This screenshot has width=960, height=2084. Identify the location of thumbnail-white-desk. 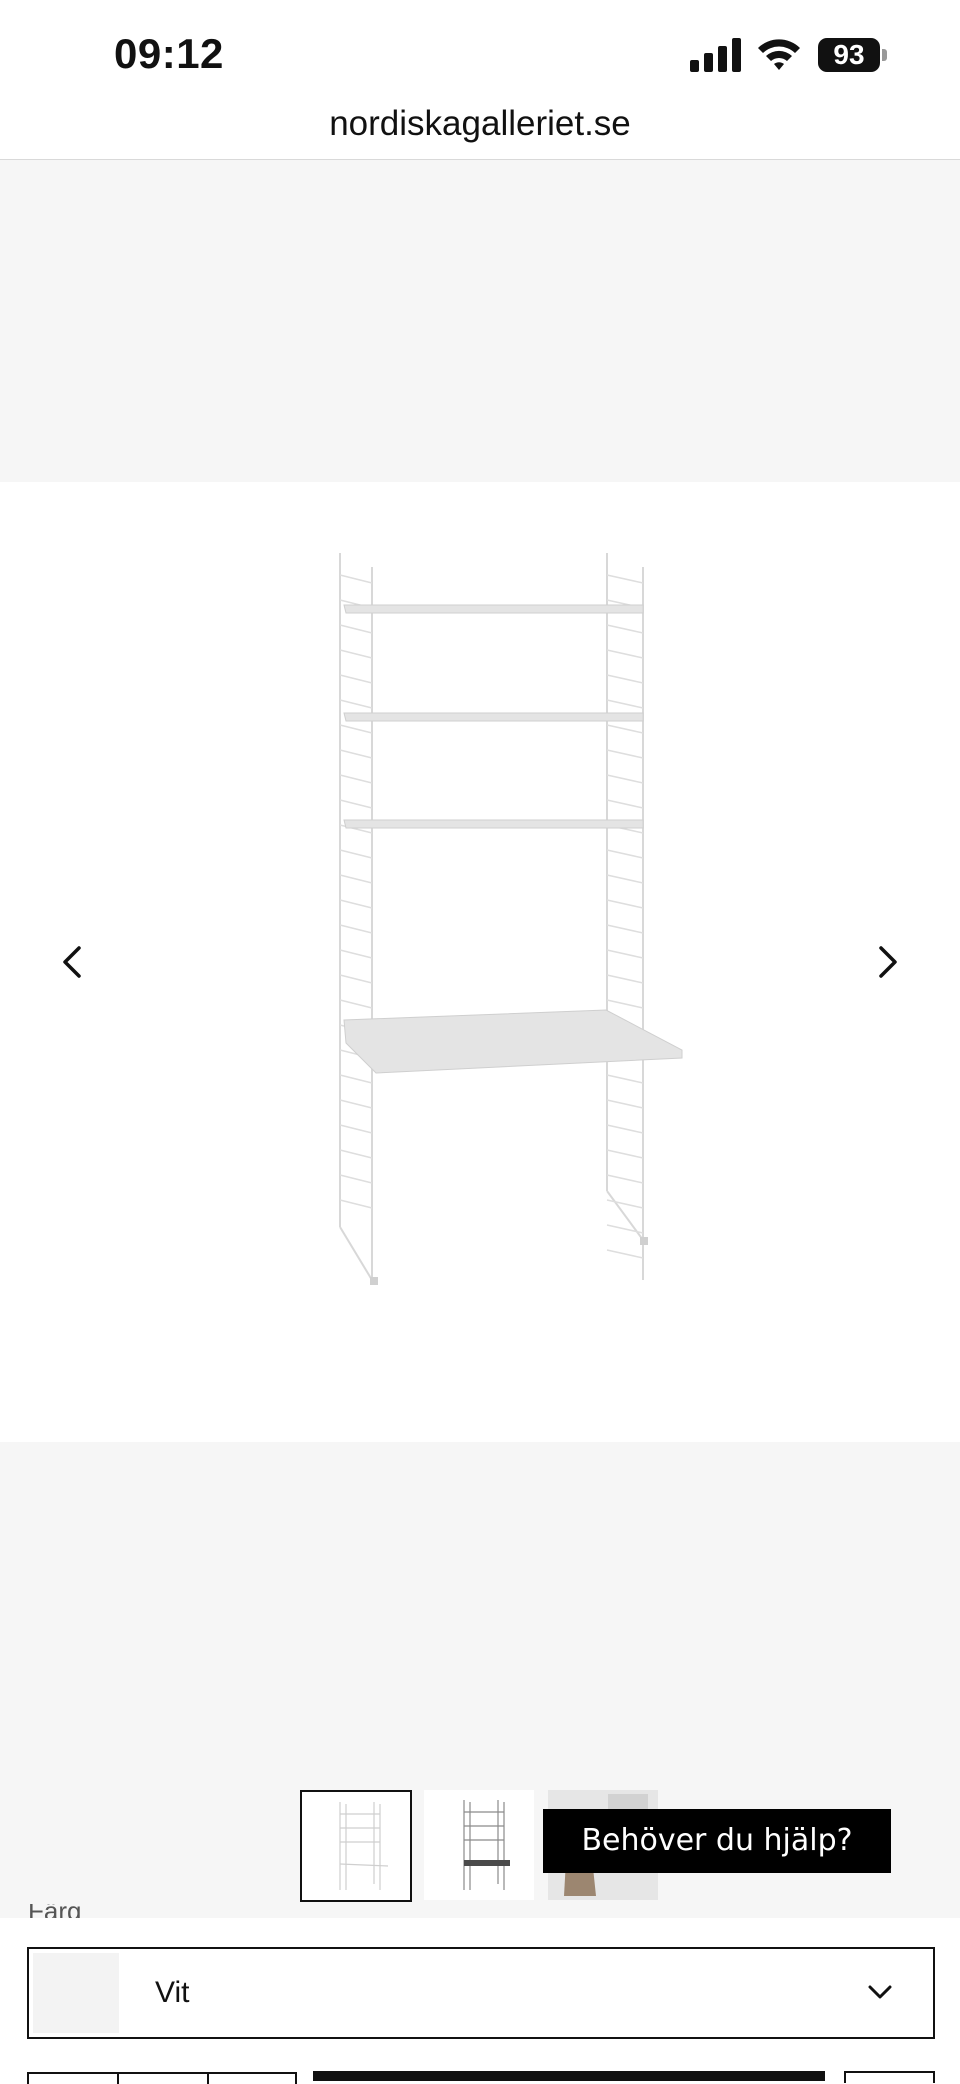
(356, 1846).